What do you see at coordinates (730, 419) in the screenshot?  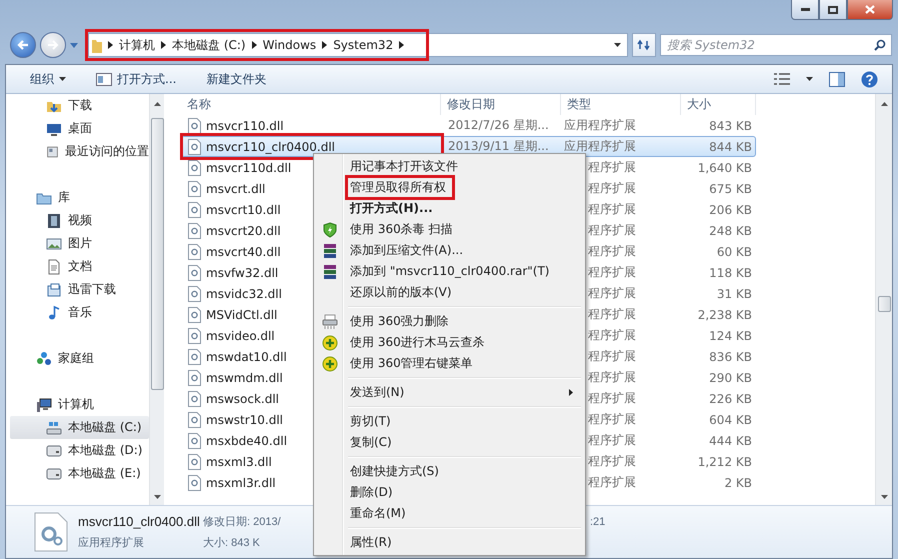 I see `file-size: 604 KB` at bounding box center [730, 419].